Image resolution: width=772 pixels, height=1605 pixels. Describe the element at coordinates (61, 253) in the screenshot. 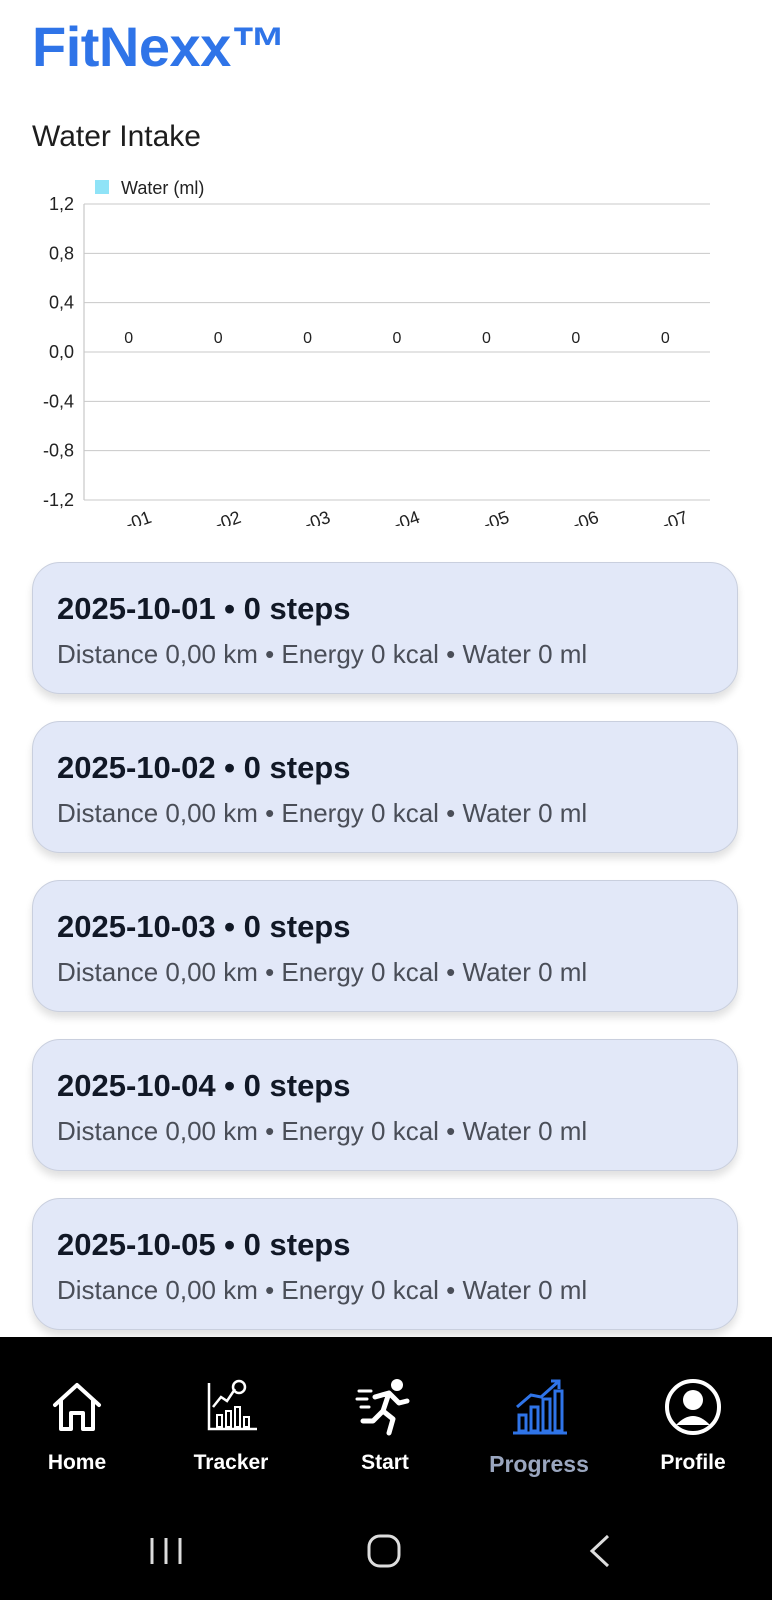

I see `y-tick-label: 0,8` at that location.